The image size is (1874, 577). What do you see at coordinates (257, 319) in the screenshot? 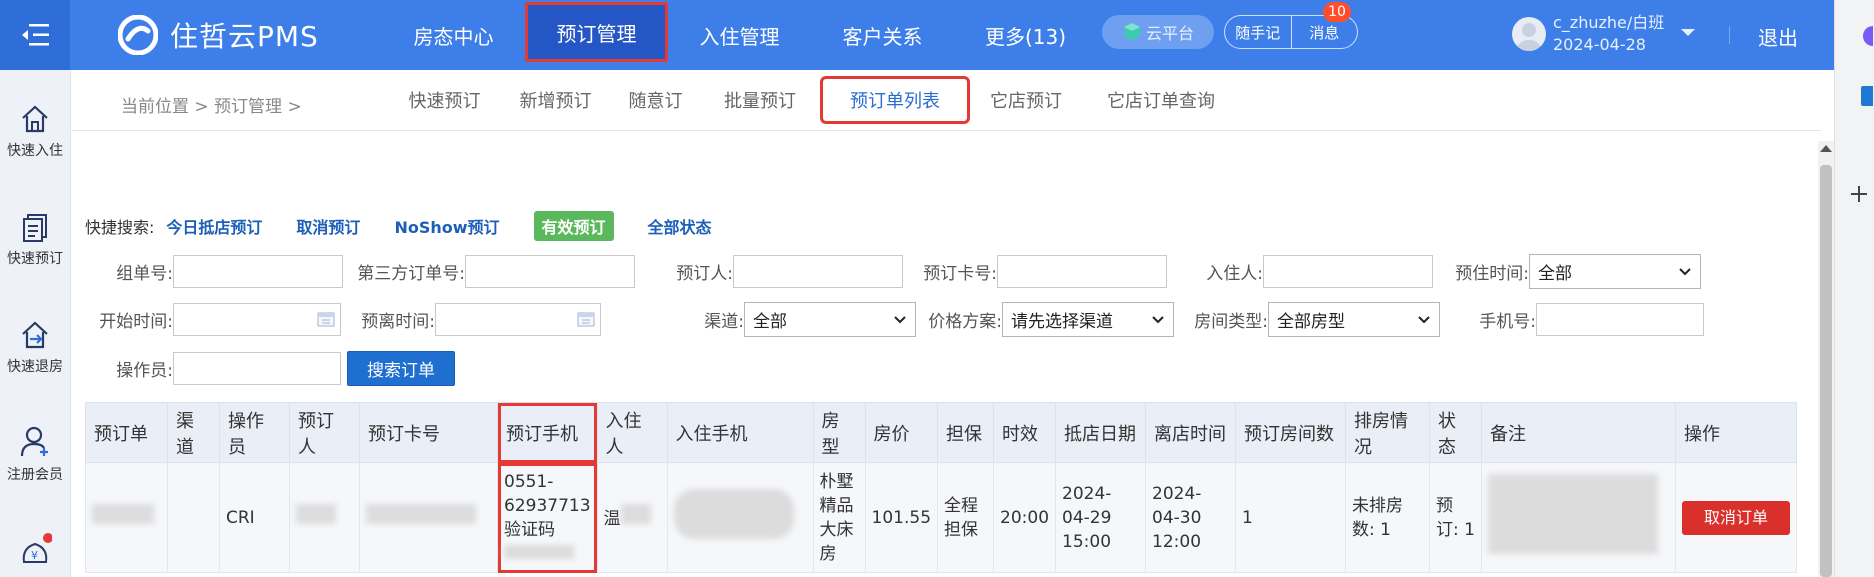
I see `start-time-input` at bounding box center [257, 319].